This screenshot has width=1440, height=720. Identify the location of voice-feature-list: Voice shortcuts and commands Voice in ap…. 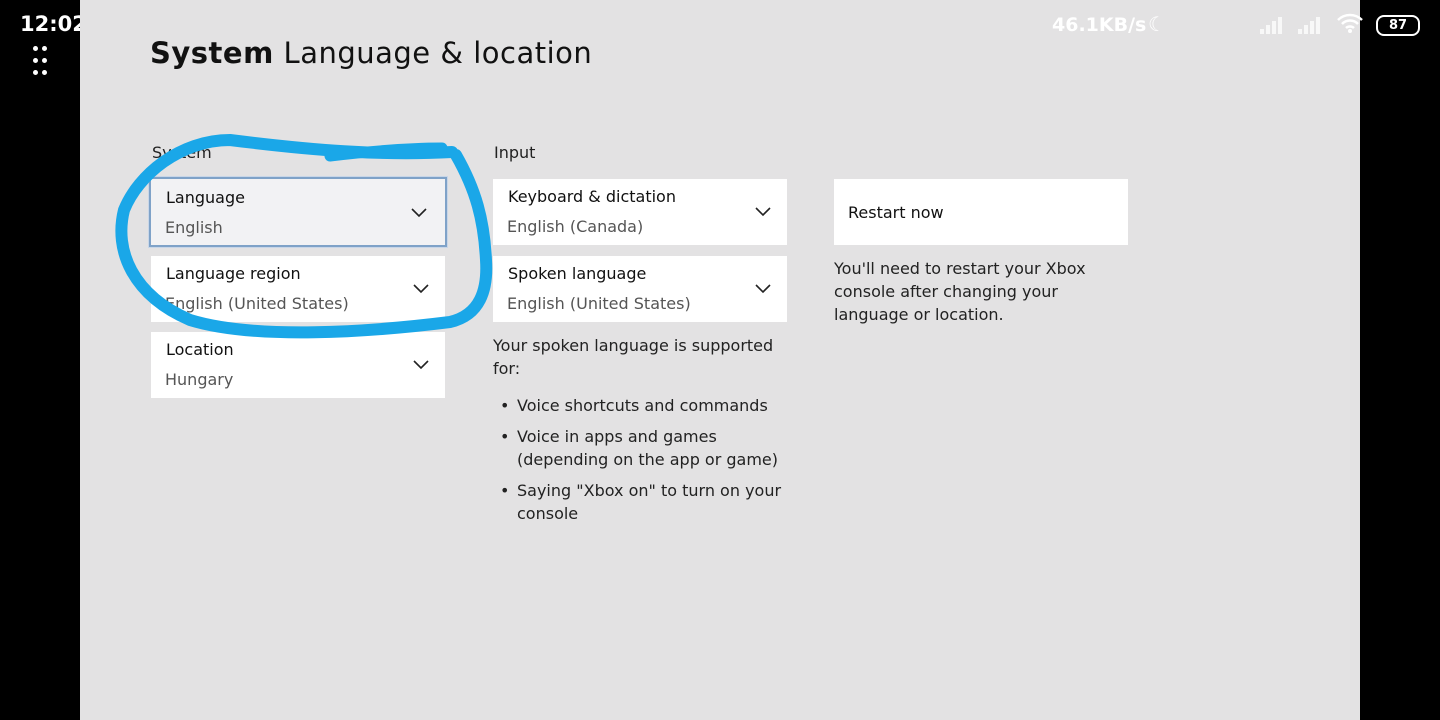
(642, 463).